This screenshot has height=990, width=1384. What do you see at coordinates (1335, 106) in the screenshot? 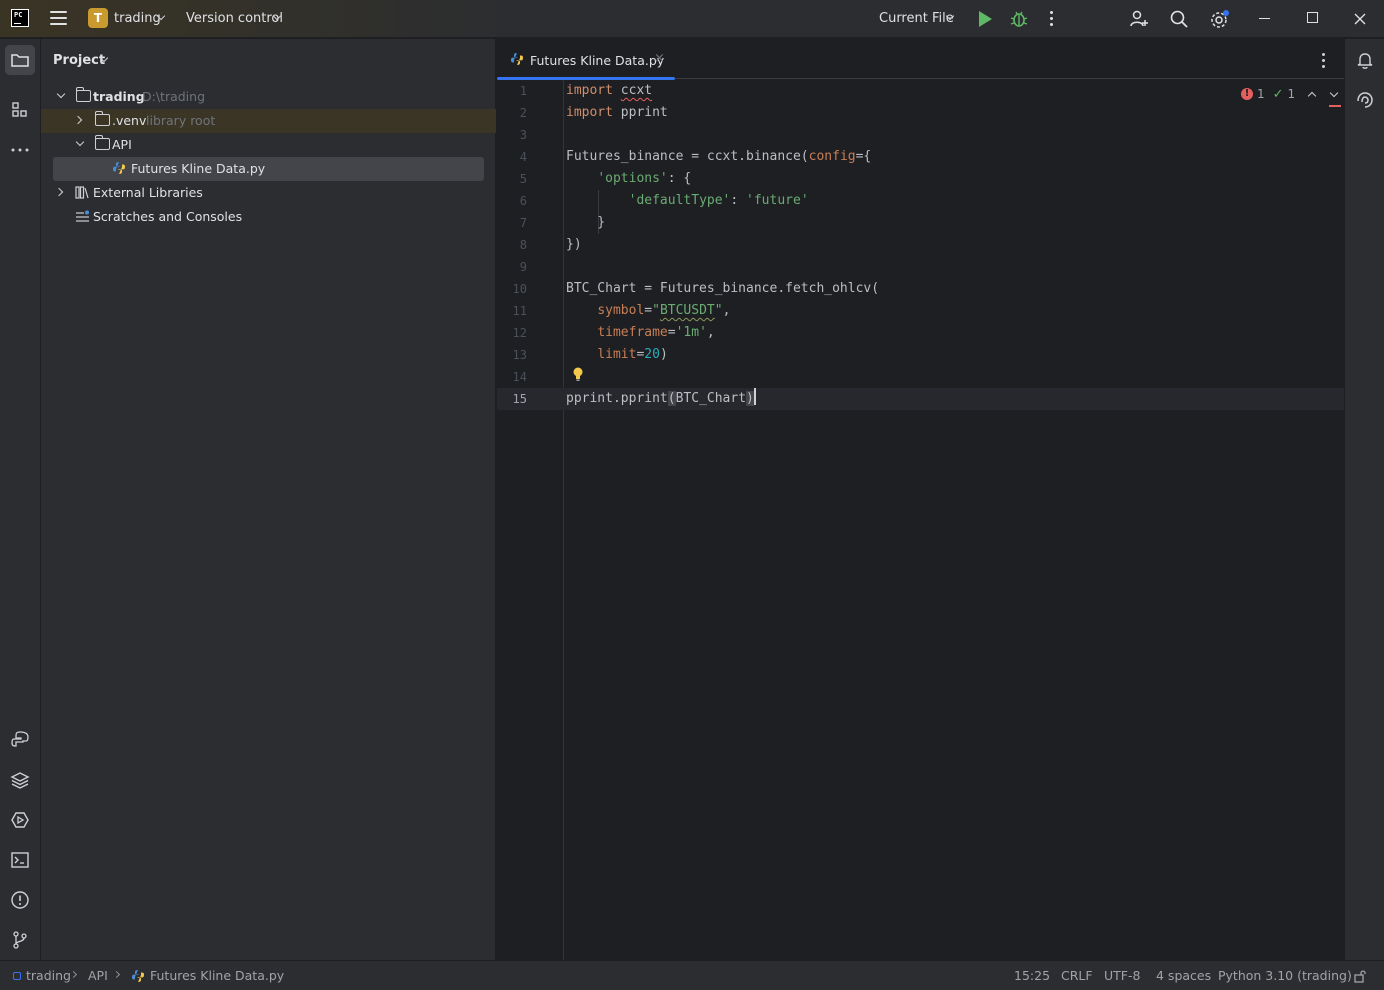
I see `error-stripe-mark` at bounding box center [1335, 106].